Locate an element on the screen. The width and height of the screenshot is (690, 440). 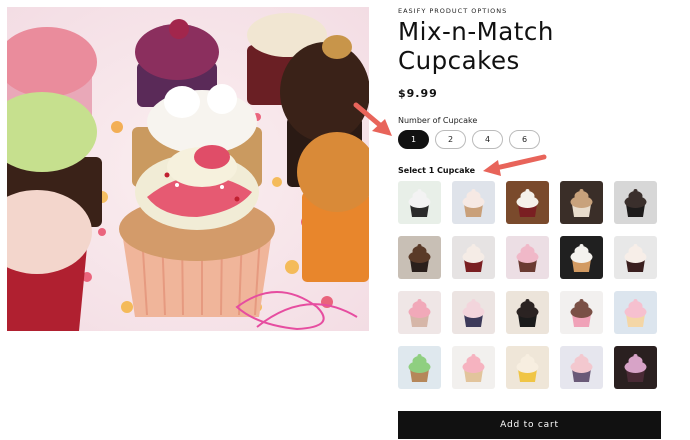
quantity-option-2: 2 is located at coordinates (450, 139).